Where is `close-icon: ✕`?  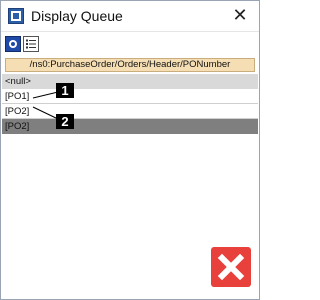 close-icon: ✕ is located at coordinates (240, 15).